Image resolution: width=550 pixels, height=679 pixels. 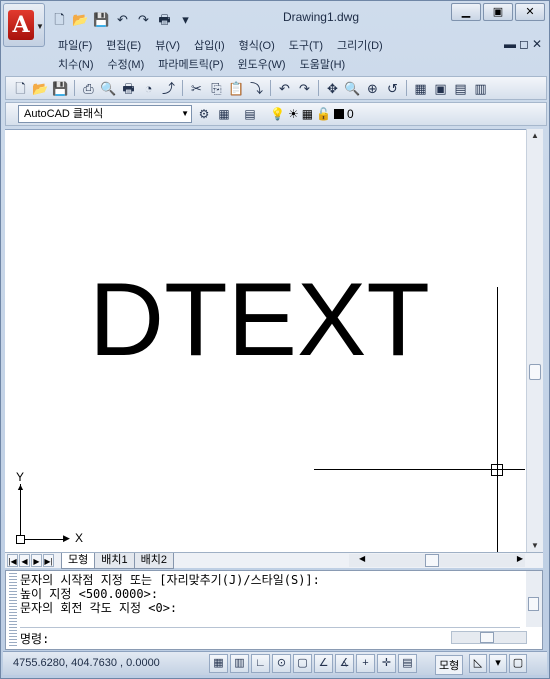 I want to click on command-prompt: 명령:, so click(x=34, y=639).